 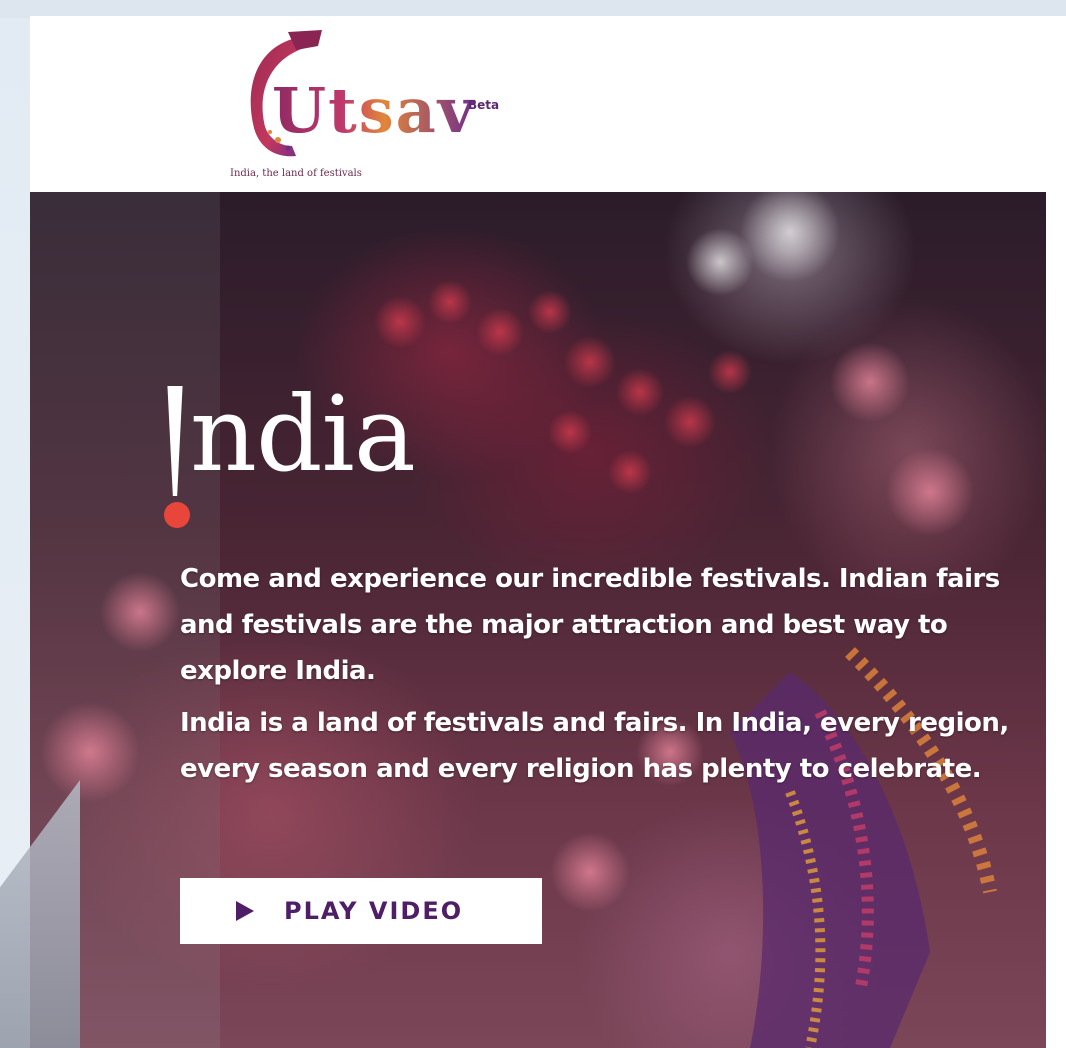 What do you see at coordinates (374, 911) in the screenshot?
I see `play-video-label: PLAY VIDEO` at bounding box center [374, 911].